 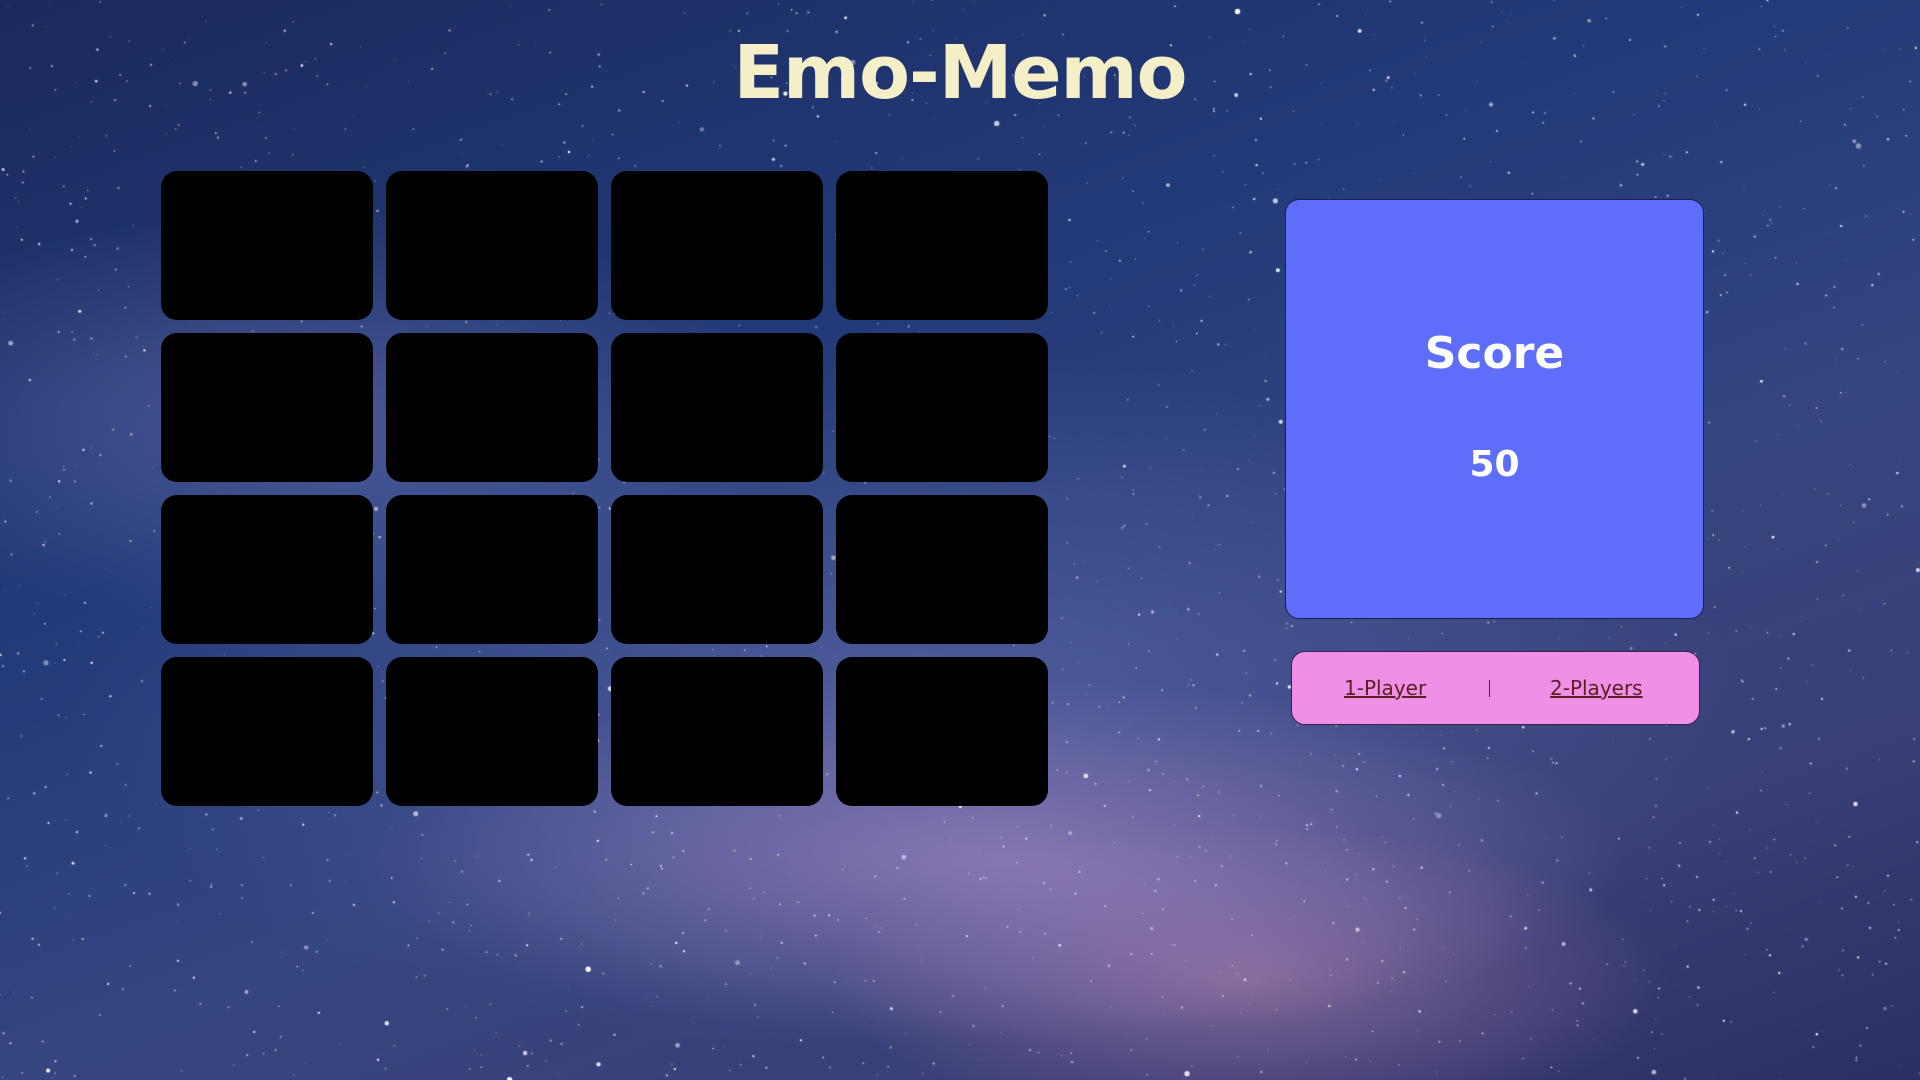 I want to click on game-title: Emo-Memo, so click(x=960, y=73).